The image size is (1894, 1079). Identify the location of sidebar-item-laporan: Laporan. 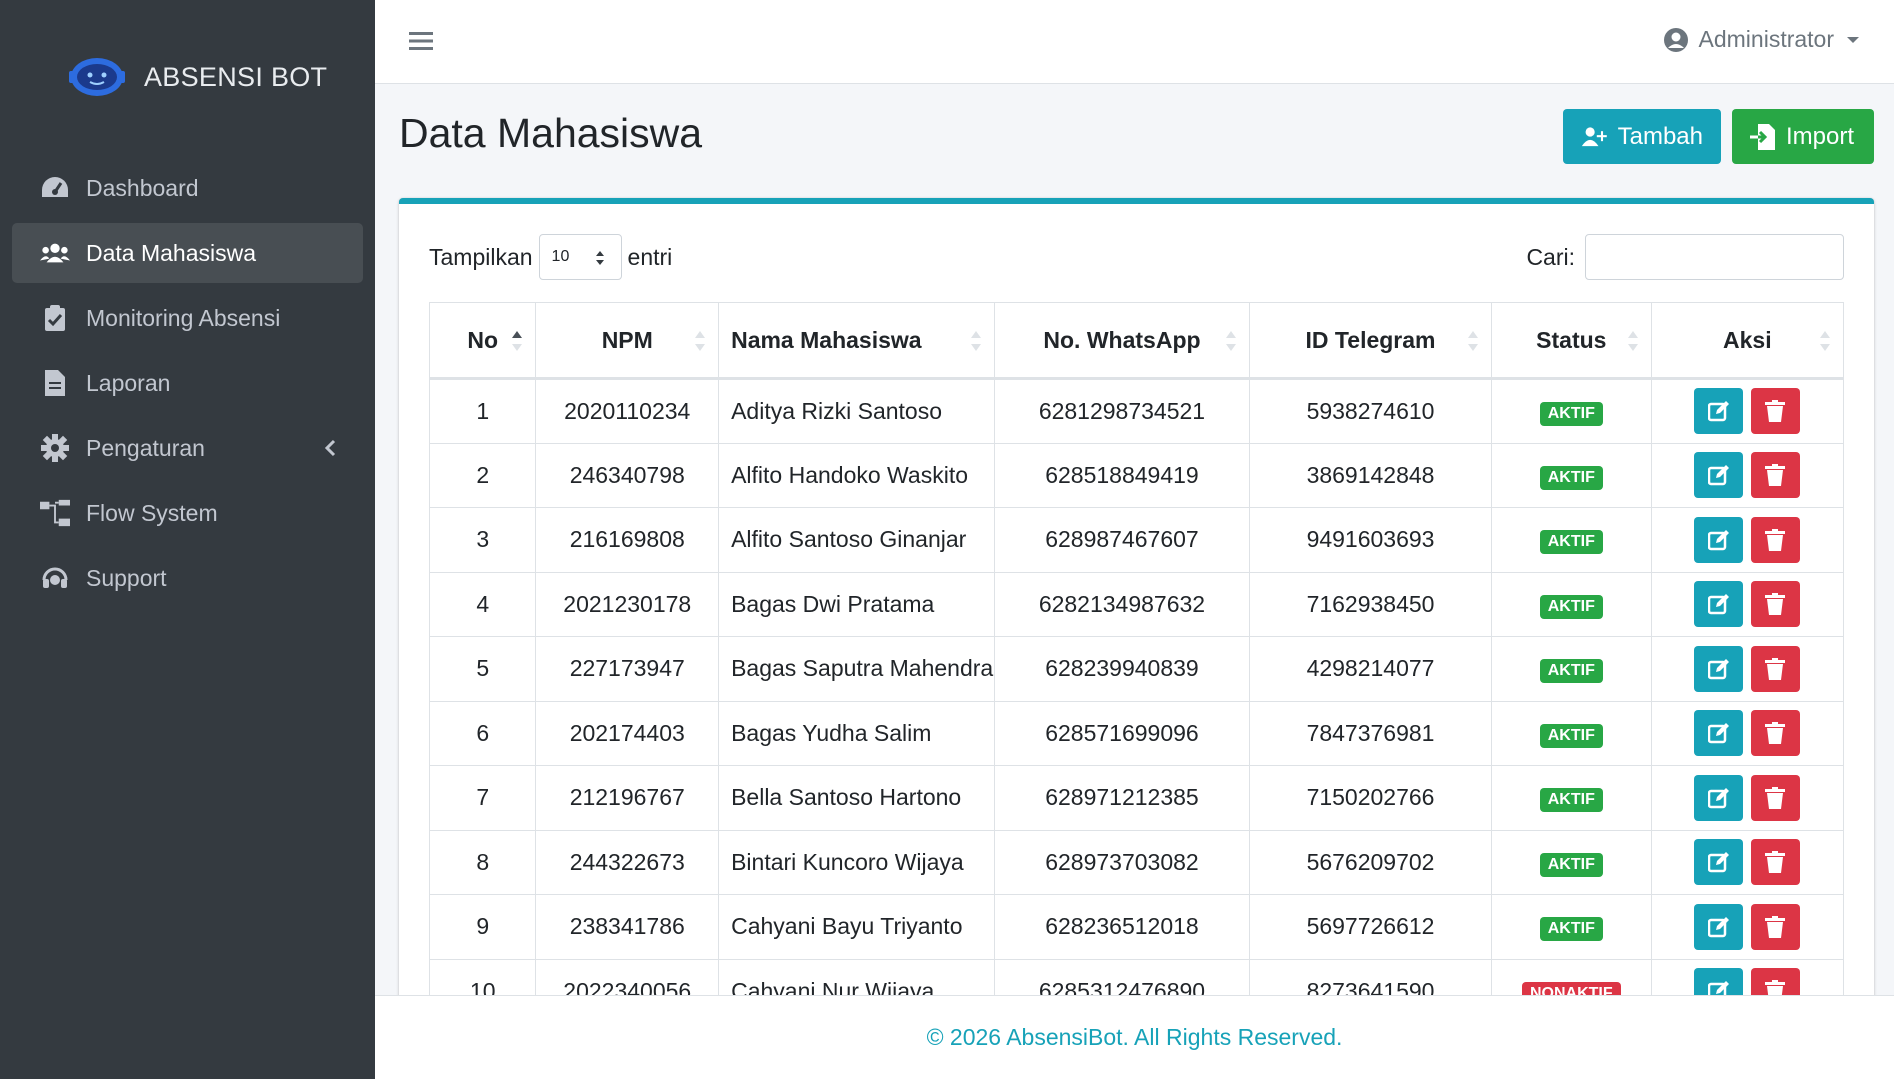
(187, 383).